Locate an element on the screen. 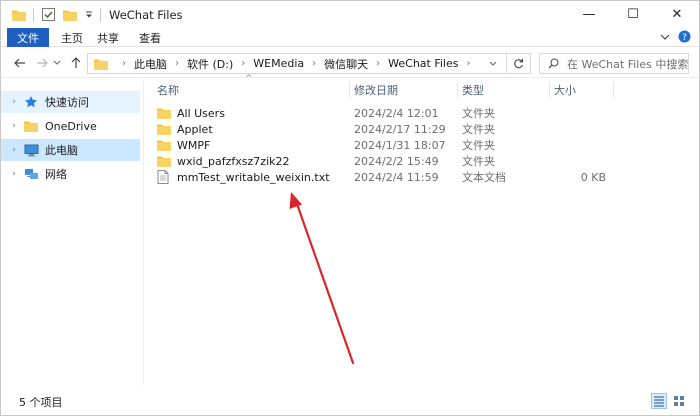  sidebar-item-quick-access: › 快速访问 is located at coordinates (70, 102).